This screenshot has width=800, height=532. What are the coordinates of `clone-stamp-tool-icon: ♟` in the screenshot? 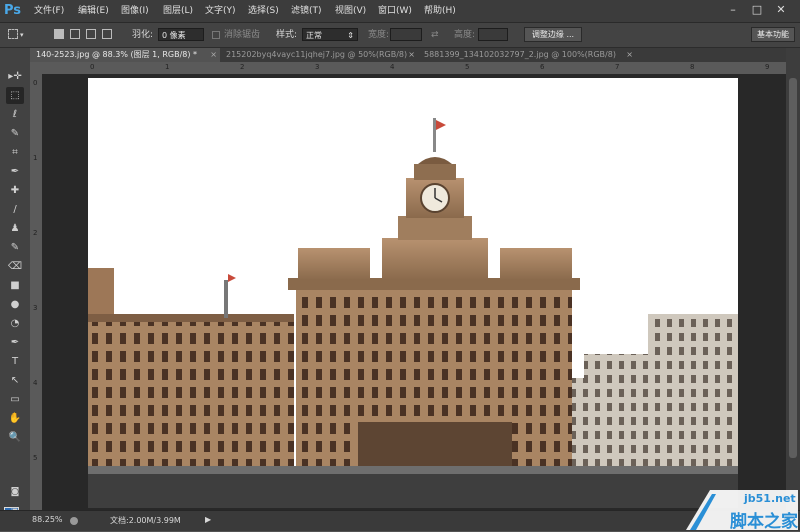 It's located at (15, 228).